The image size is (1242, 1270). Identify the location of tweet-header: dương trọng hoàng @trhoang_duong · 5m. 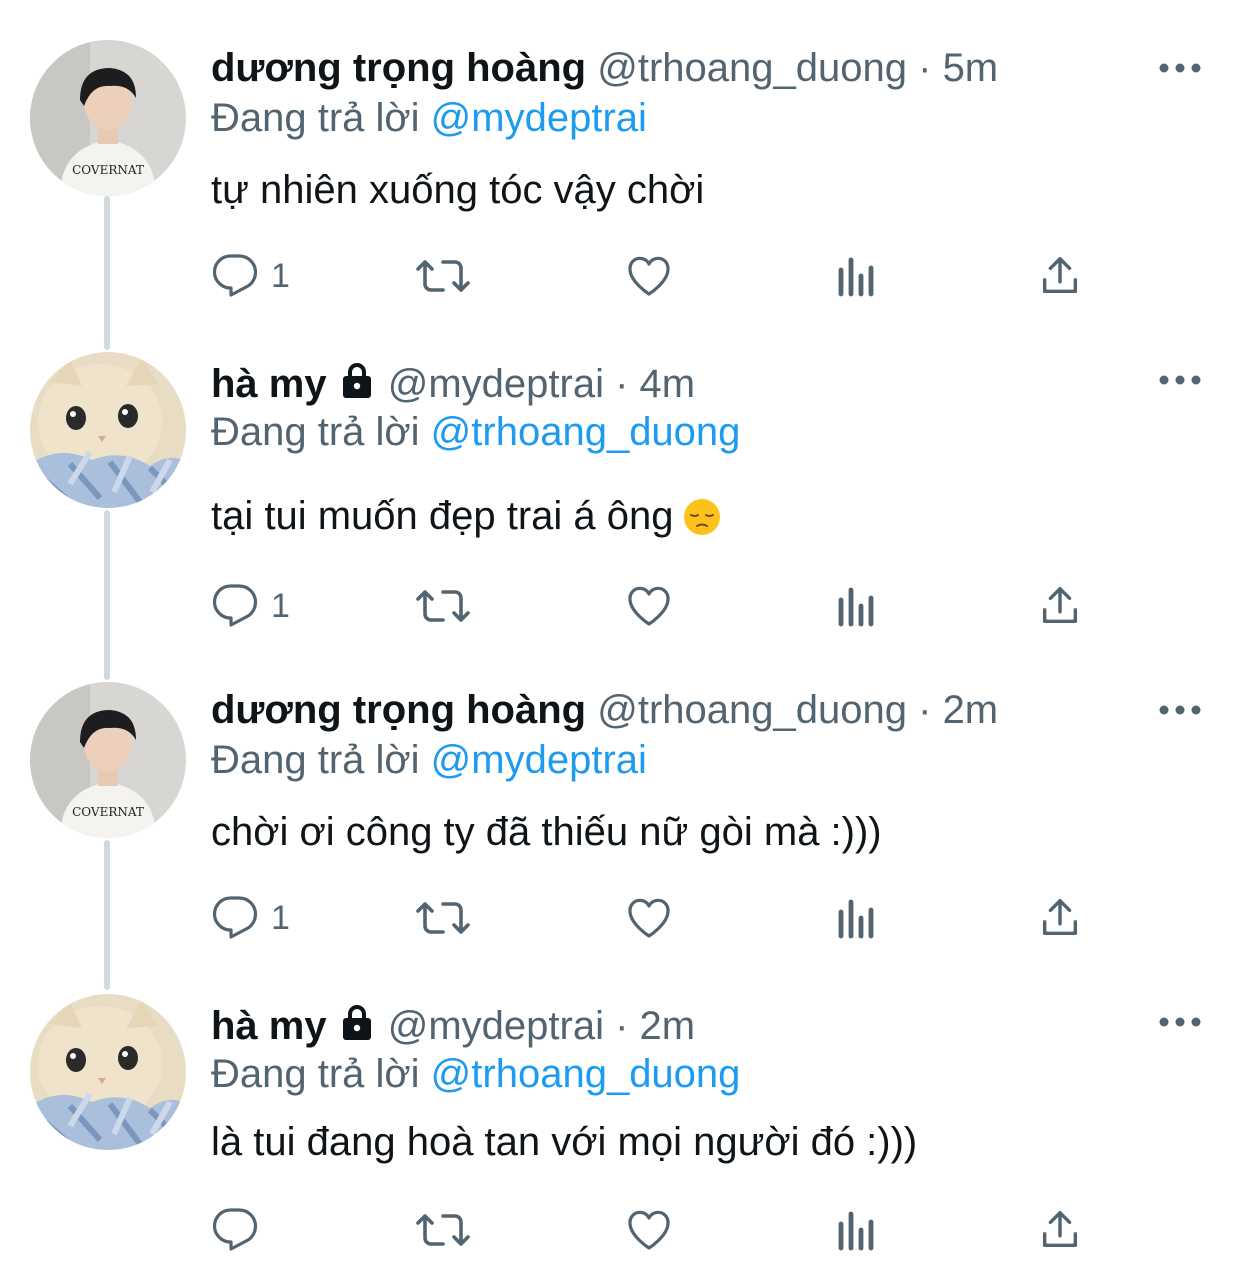
(604, 68).